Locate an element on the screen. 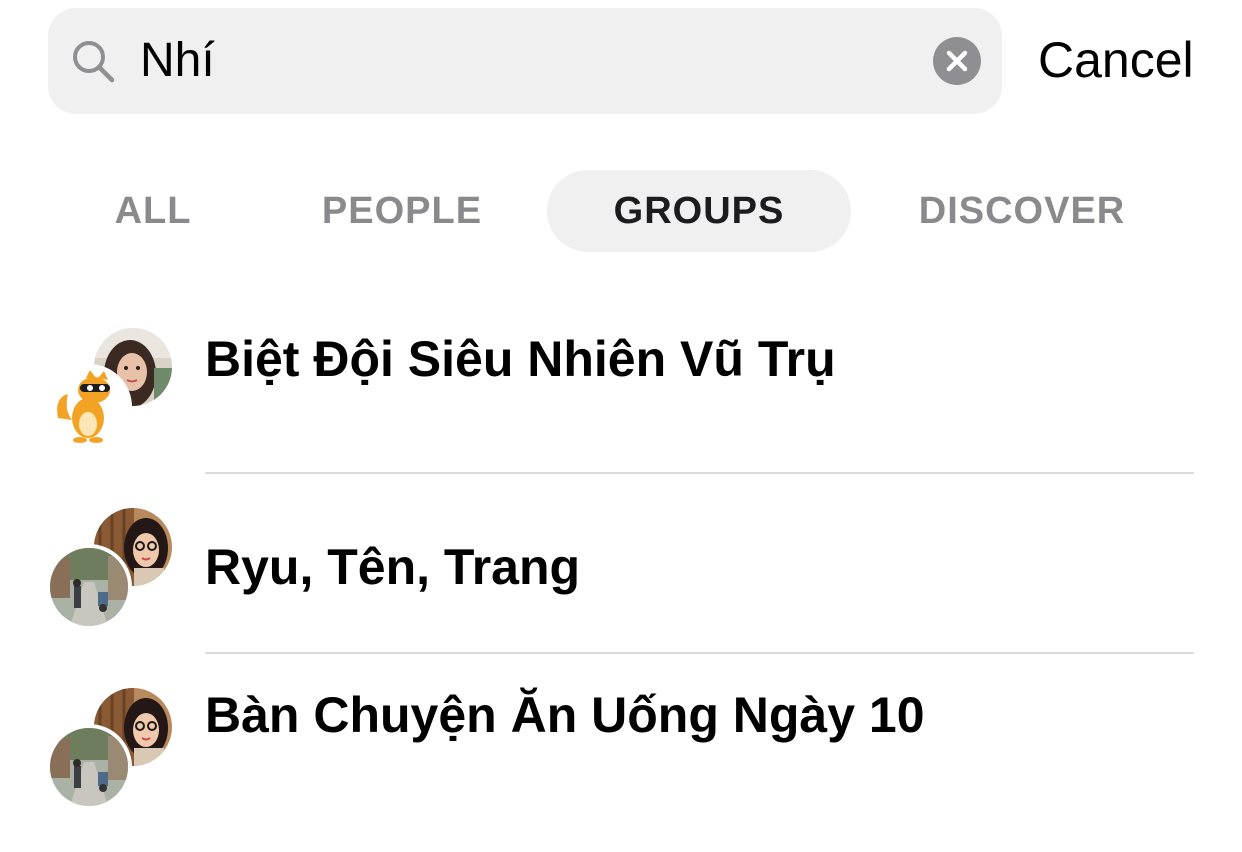 Image resolution: width=1242 pixels, height=852 pixels. close-icon is located at coordinates (957, 61).